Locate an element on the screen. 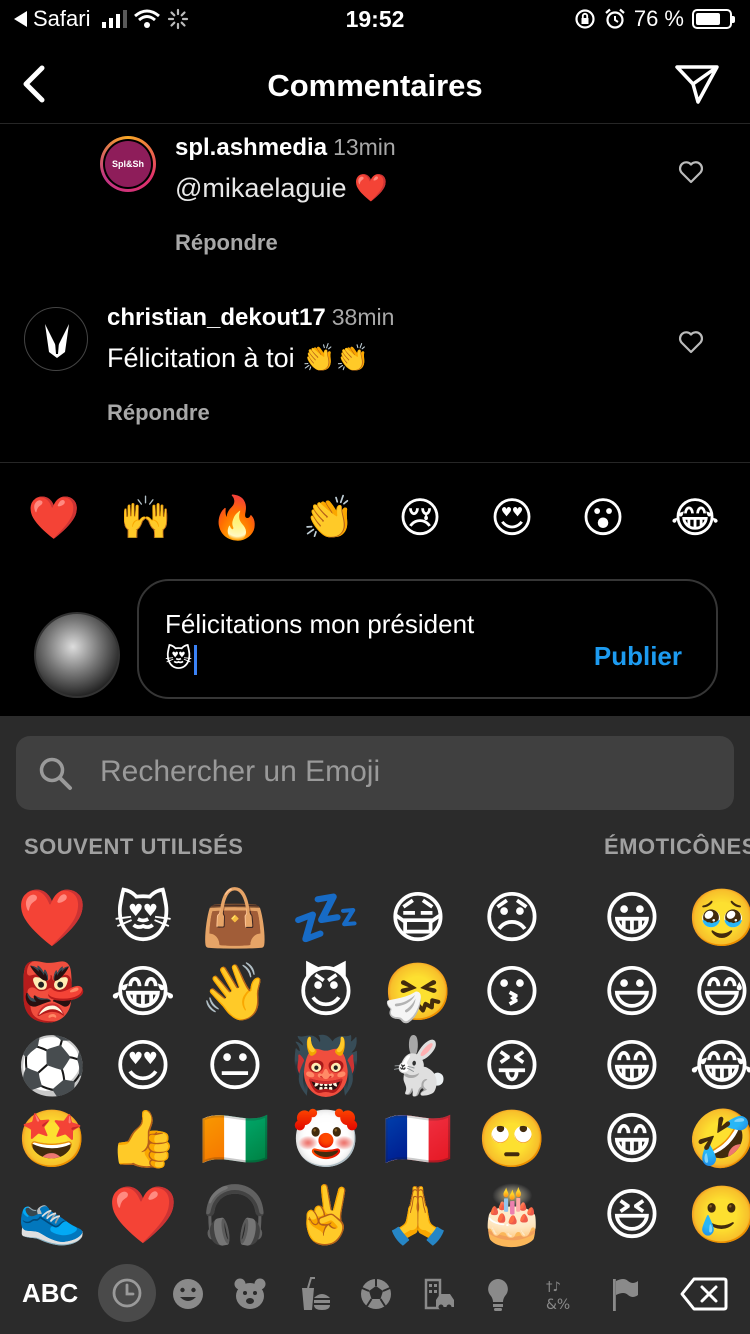 This screenshot has width=750, height=1334. recent-category-button is located at coordinates (127, 1293).